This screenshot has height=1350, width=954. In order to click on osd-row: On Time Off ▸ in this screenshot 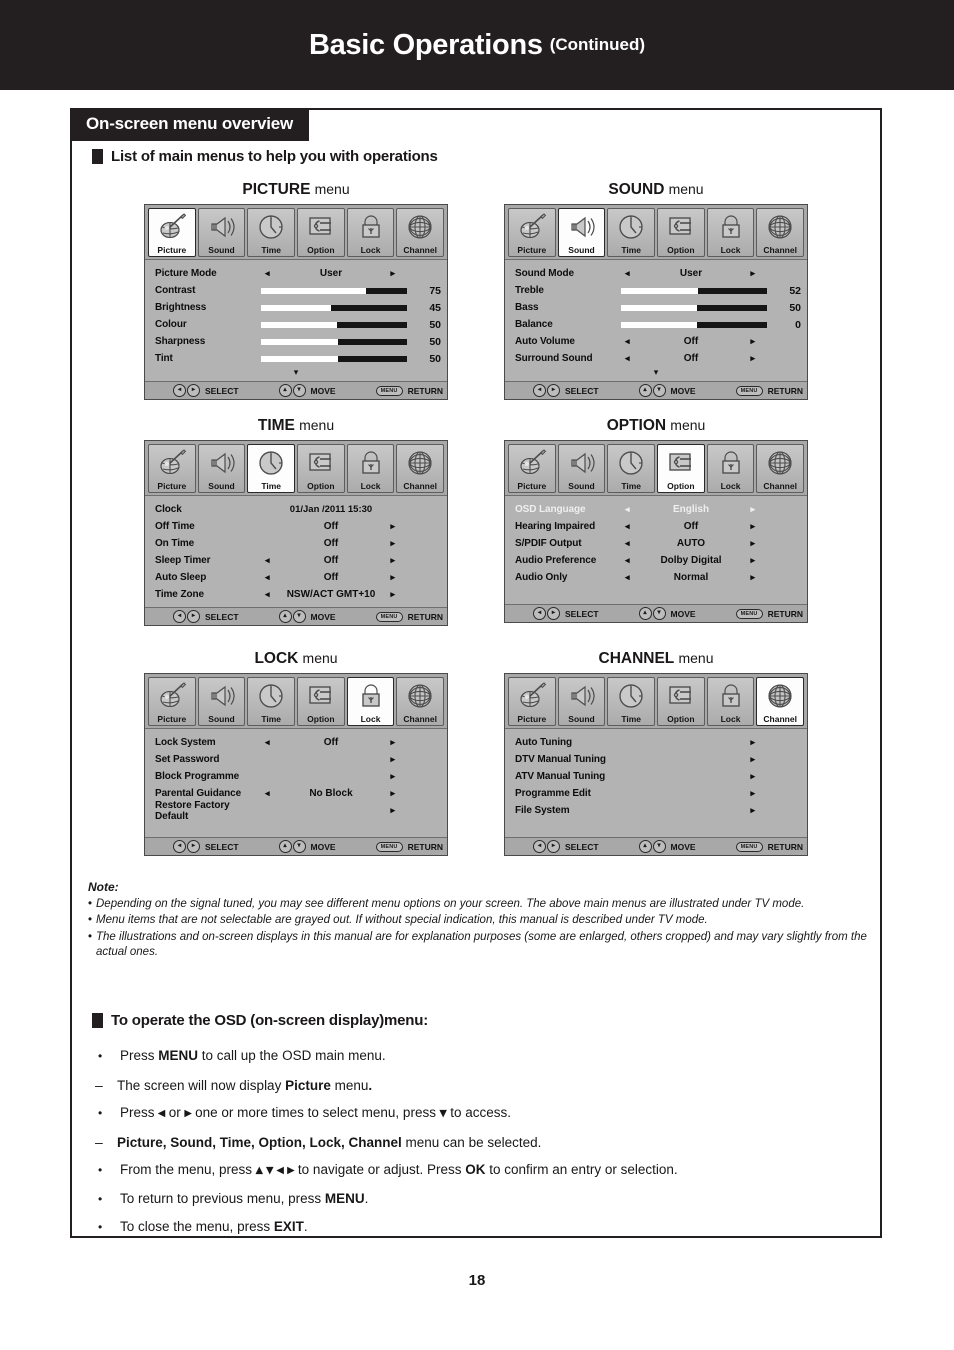, I will do `click(296, 543)`.